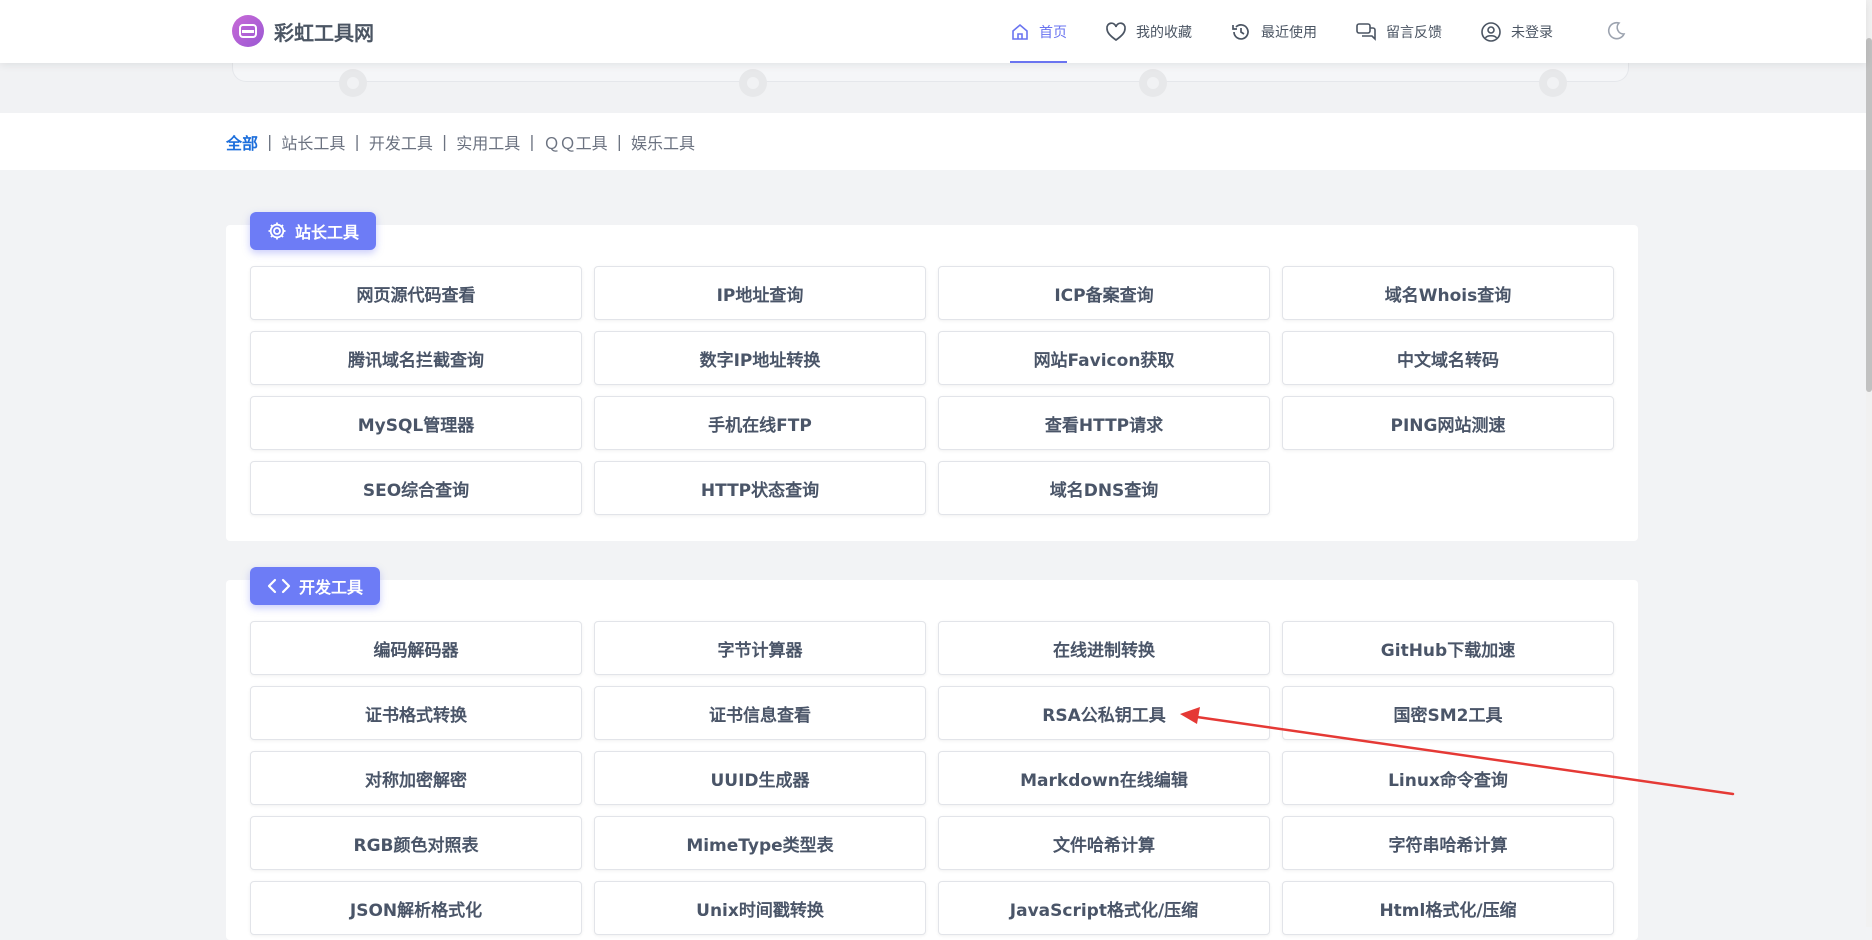 The height and width of the screenshot is (940, 1872). I want to click on tool-card: IP地址查询, so click(760, 293).